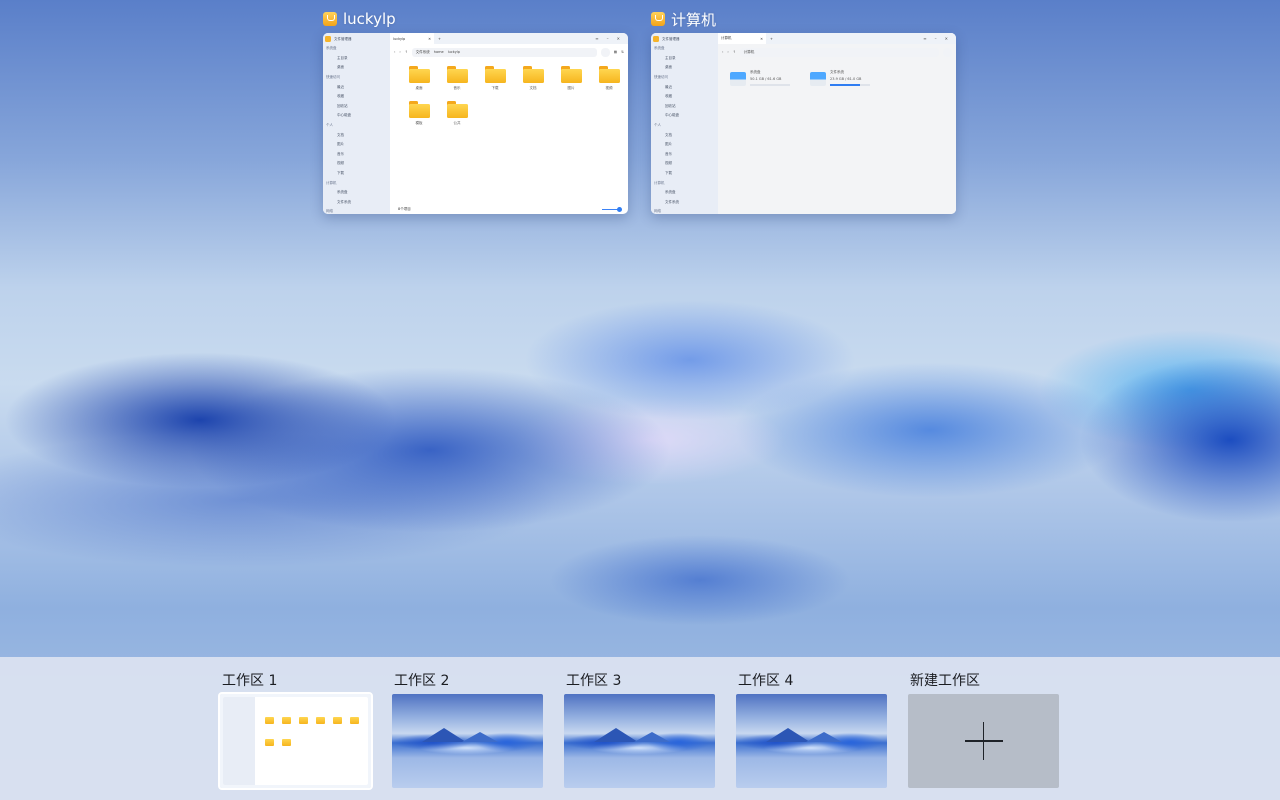  I want to click on folder-item: 桌面, so click(419, 78).